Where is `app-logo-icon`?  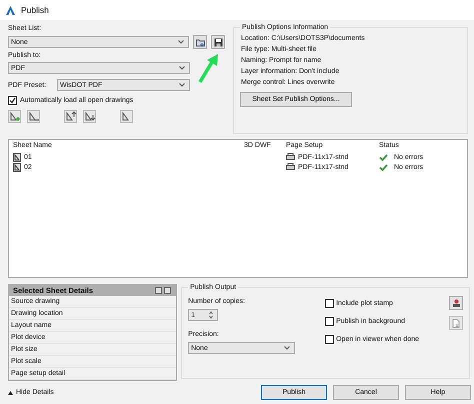
app-logo-icon is located at coordinates (10, 10).